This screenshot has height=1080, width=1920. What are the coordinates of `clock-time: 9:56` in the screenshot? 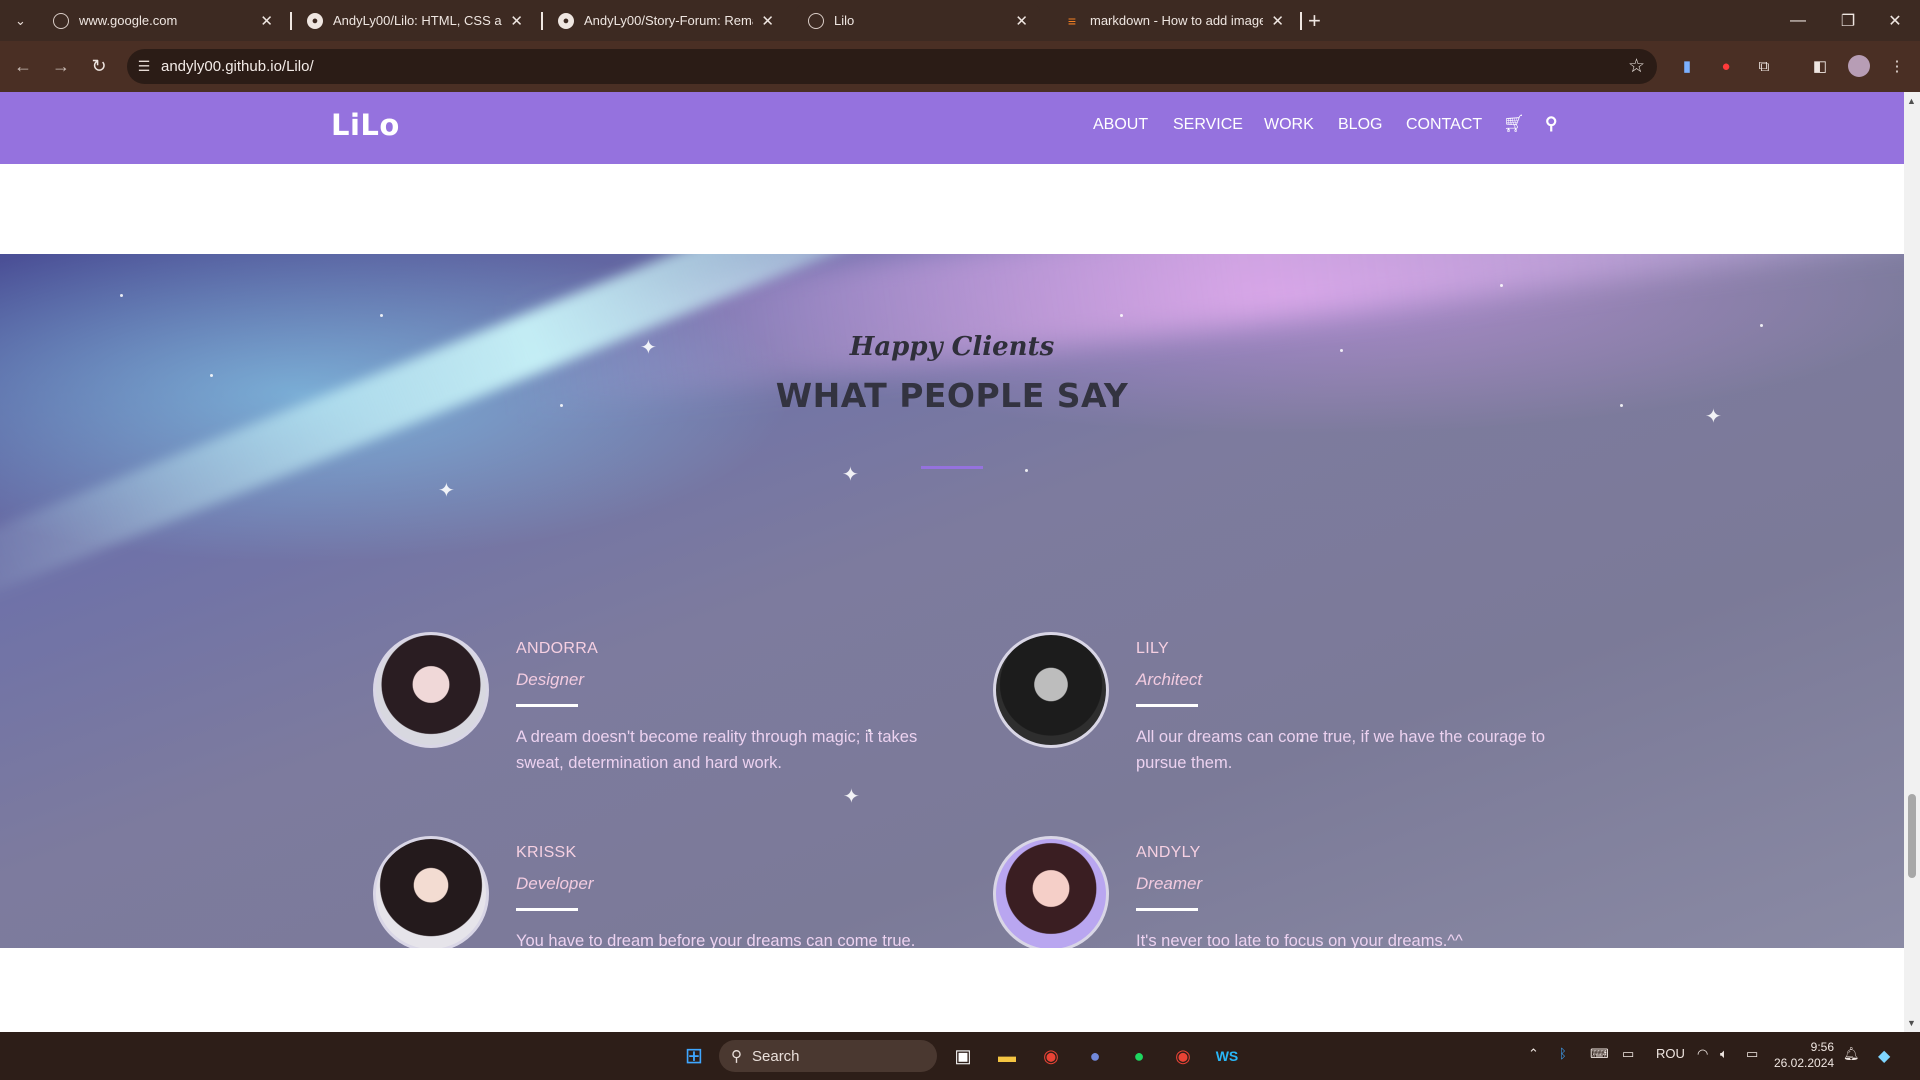 It's located at (1822, 1047).